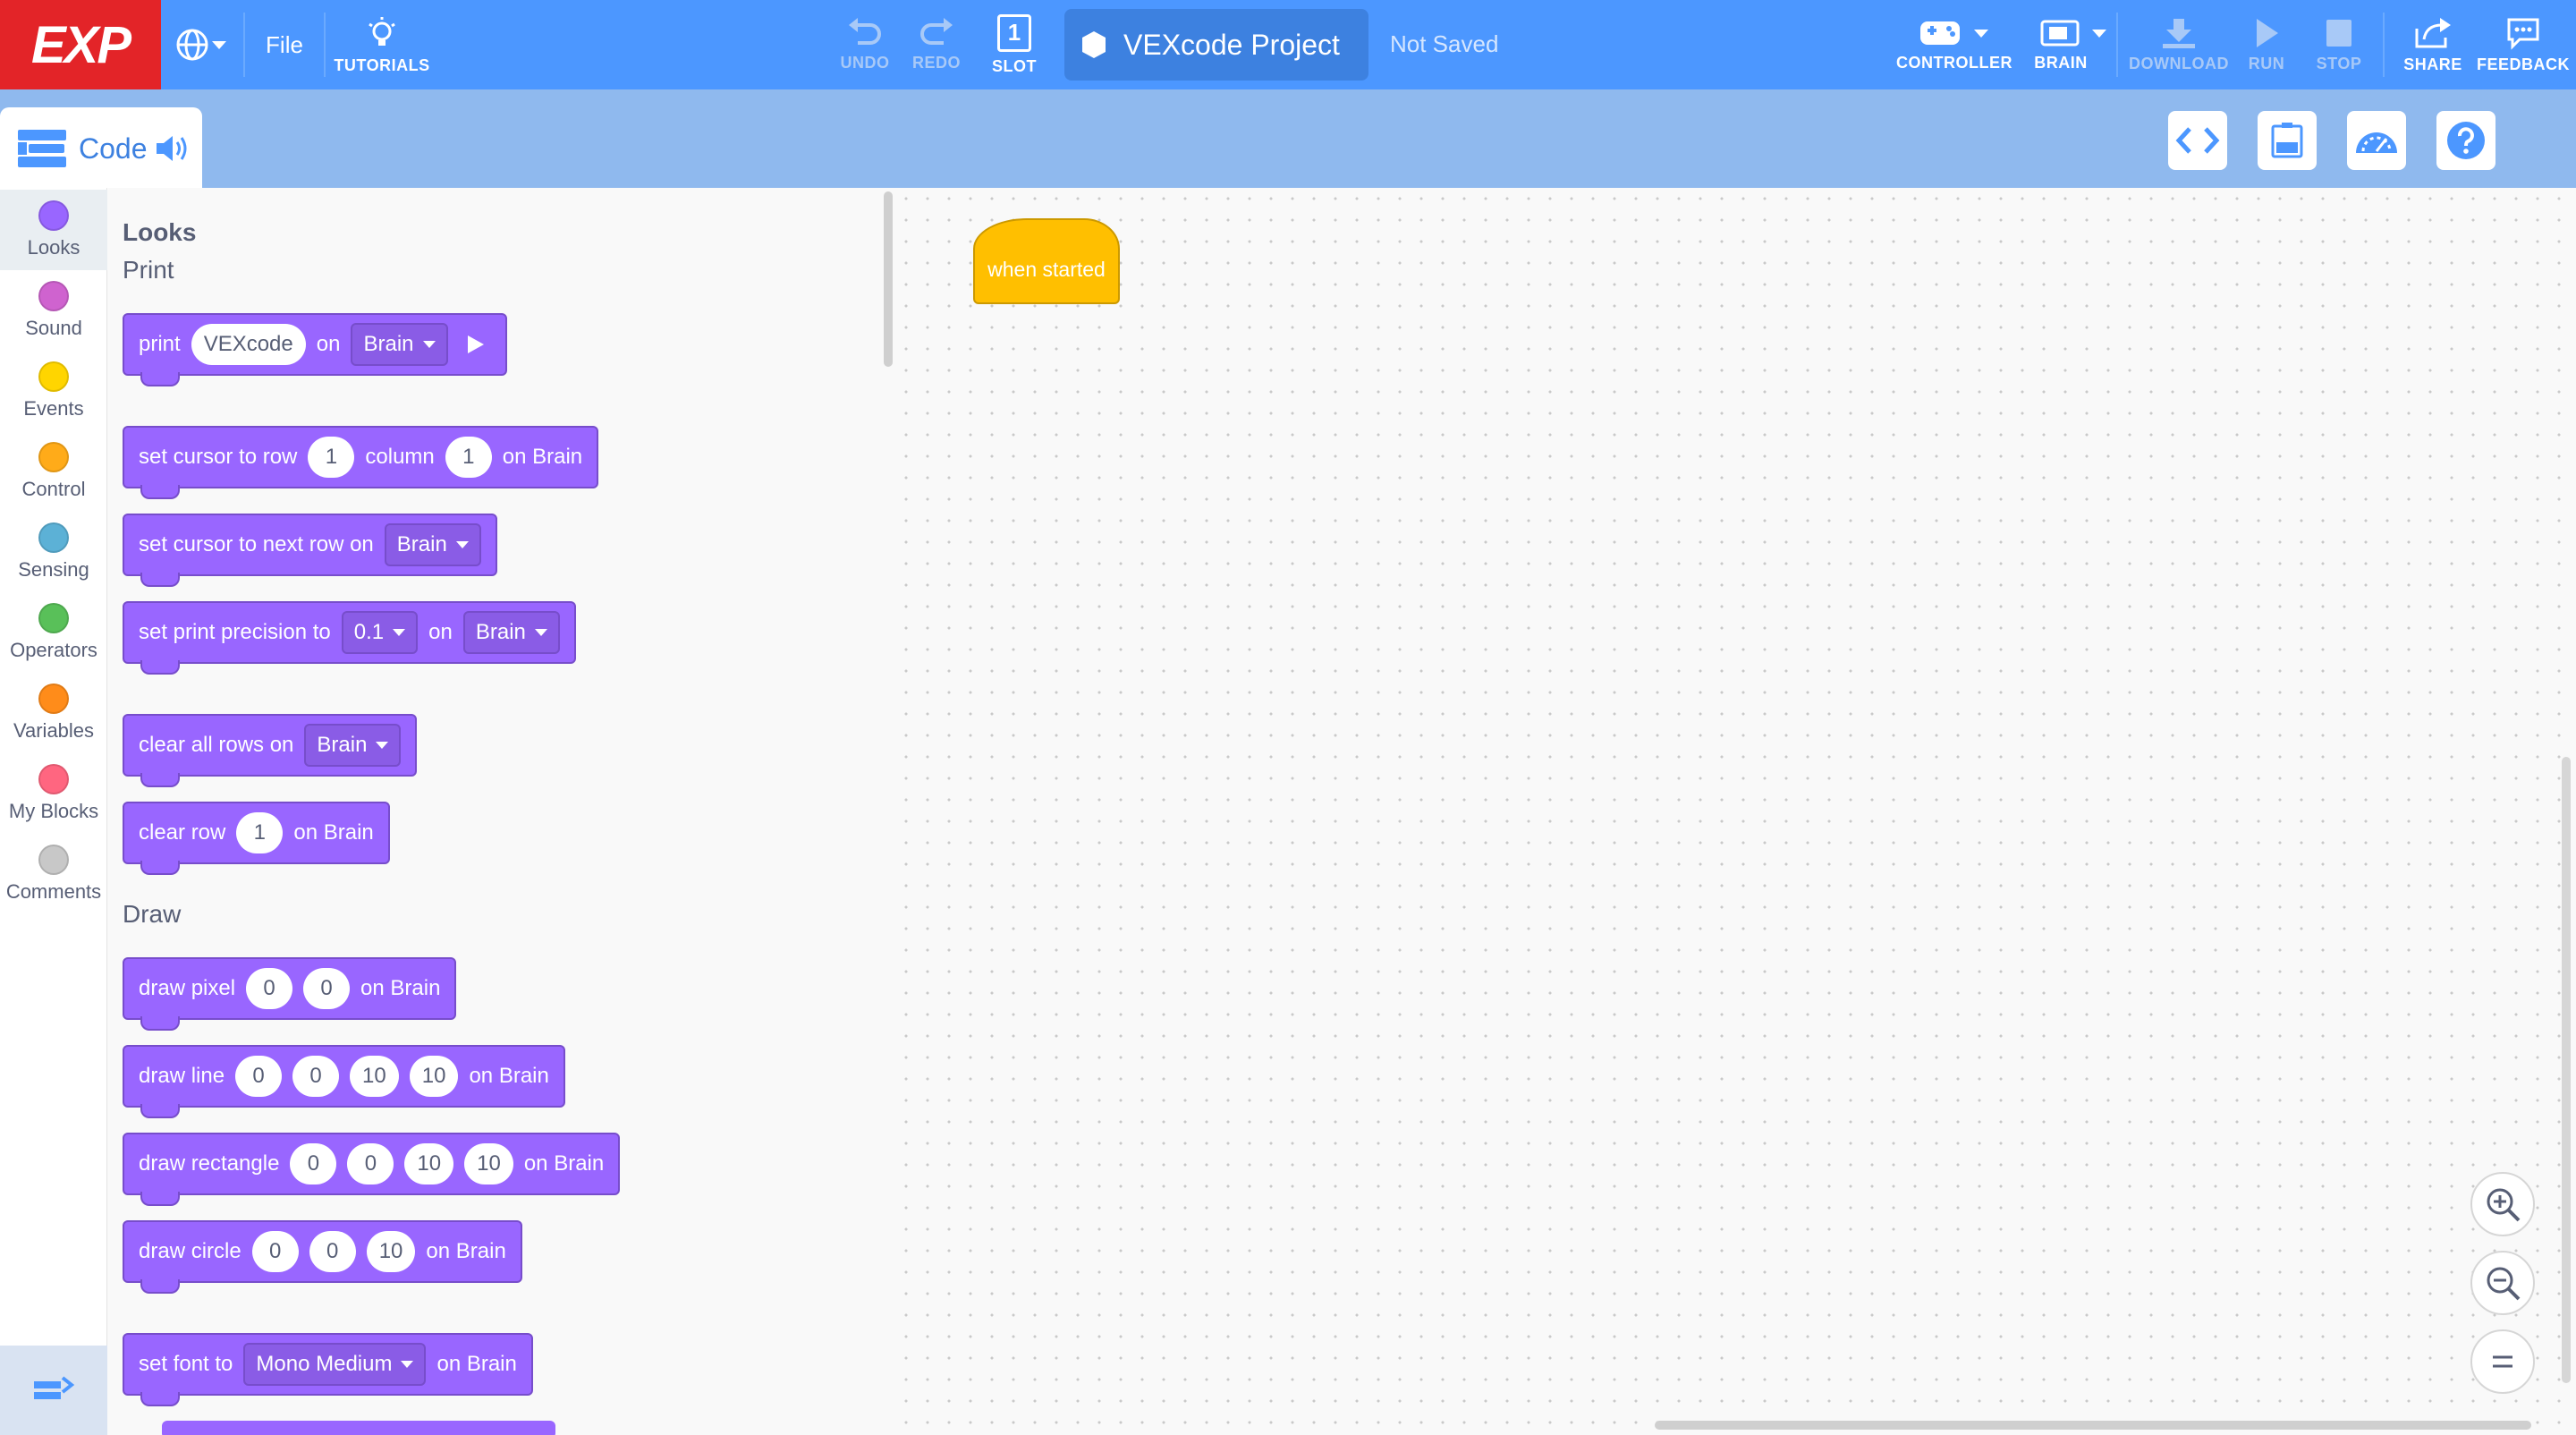 The image size is (2576, 1435). Describe the element at coordinates (152, 914) in the screenshot. I see `palette-section-draw: Draw` at that location.